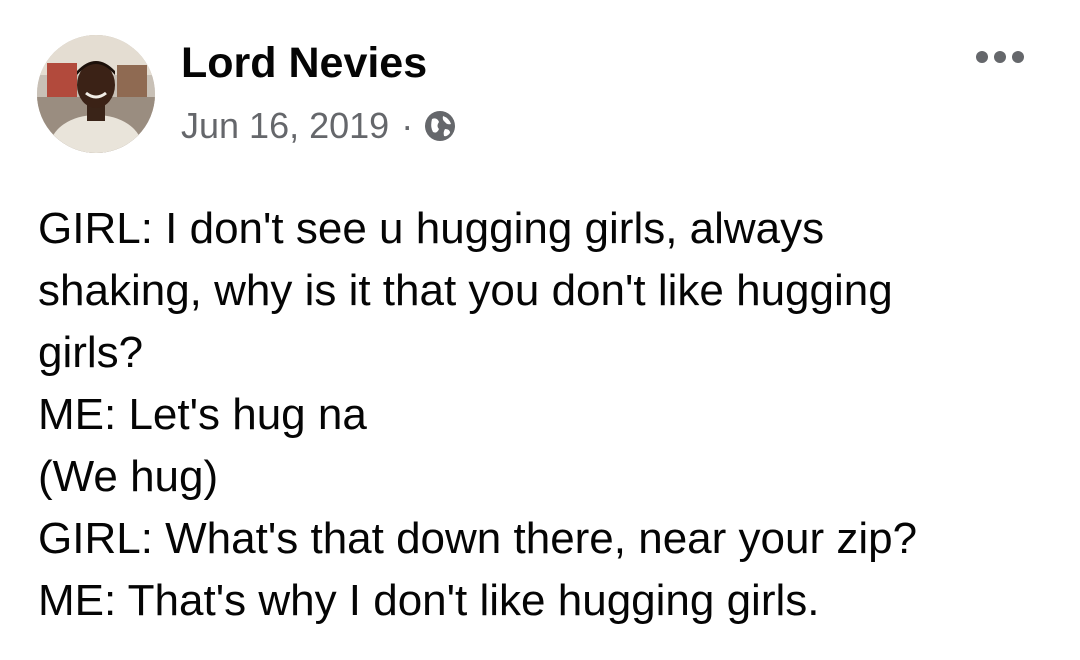 Image resolution: width=1080 pixels, height=660 pixels. Describe the element at coordinates (285, 126) in the screenshot. I see `post-date: Jun 16, 2019` at that location.